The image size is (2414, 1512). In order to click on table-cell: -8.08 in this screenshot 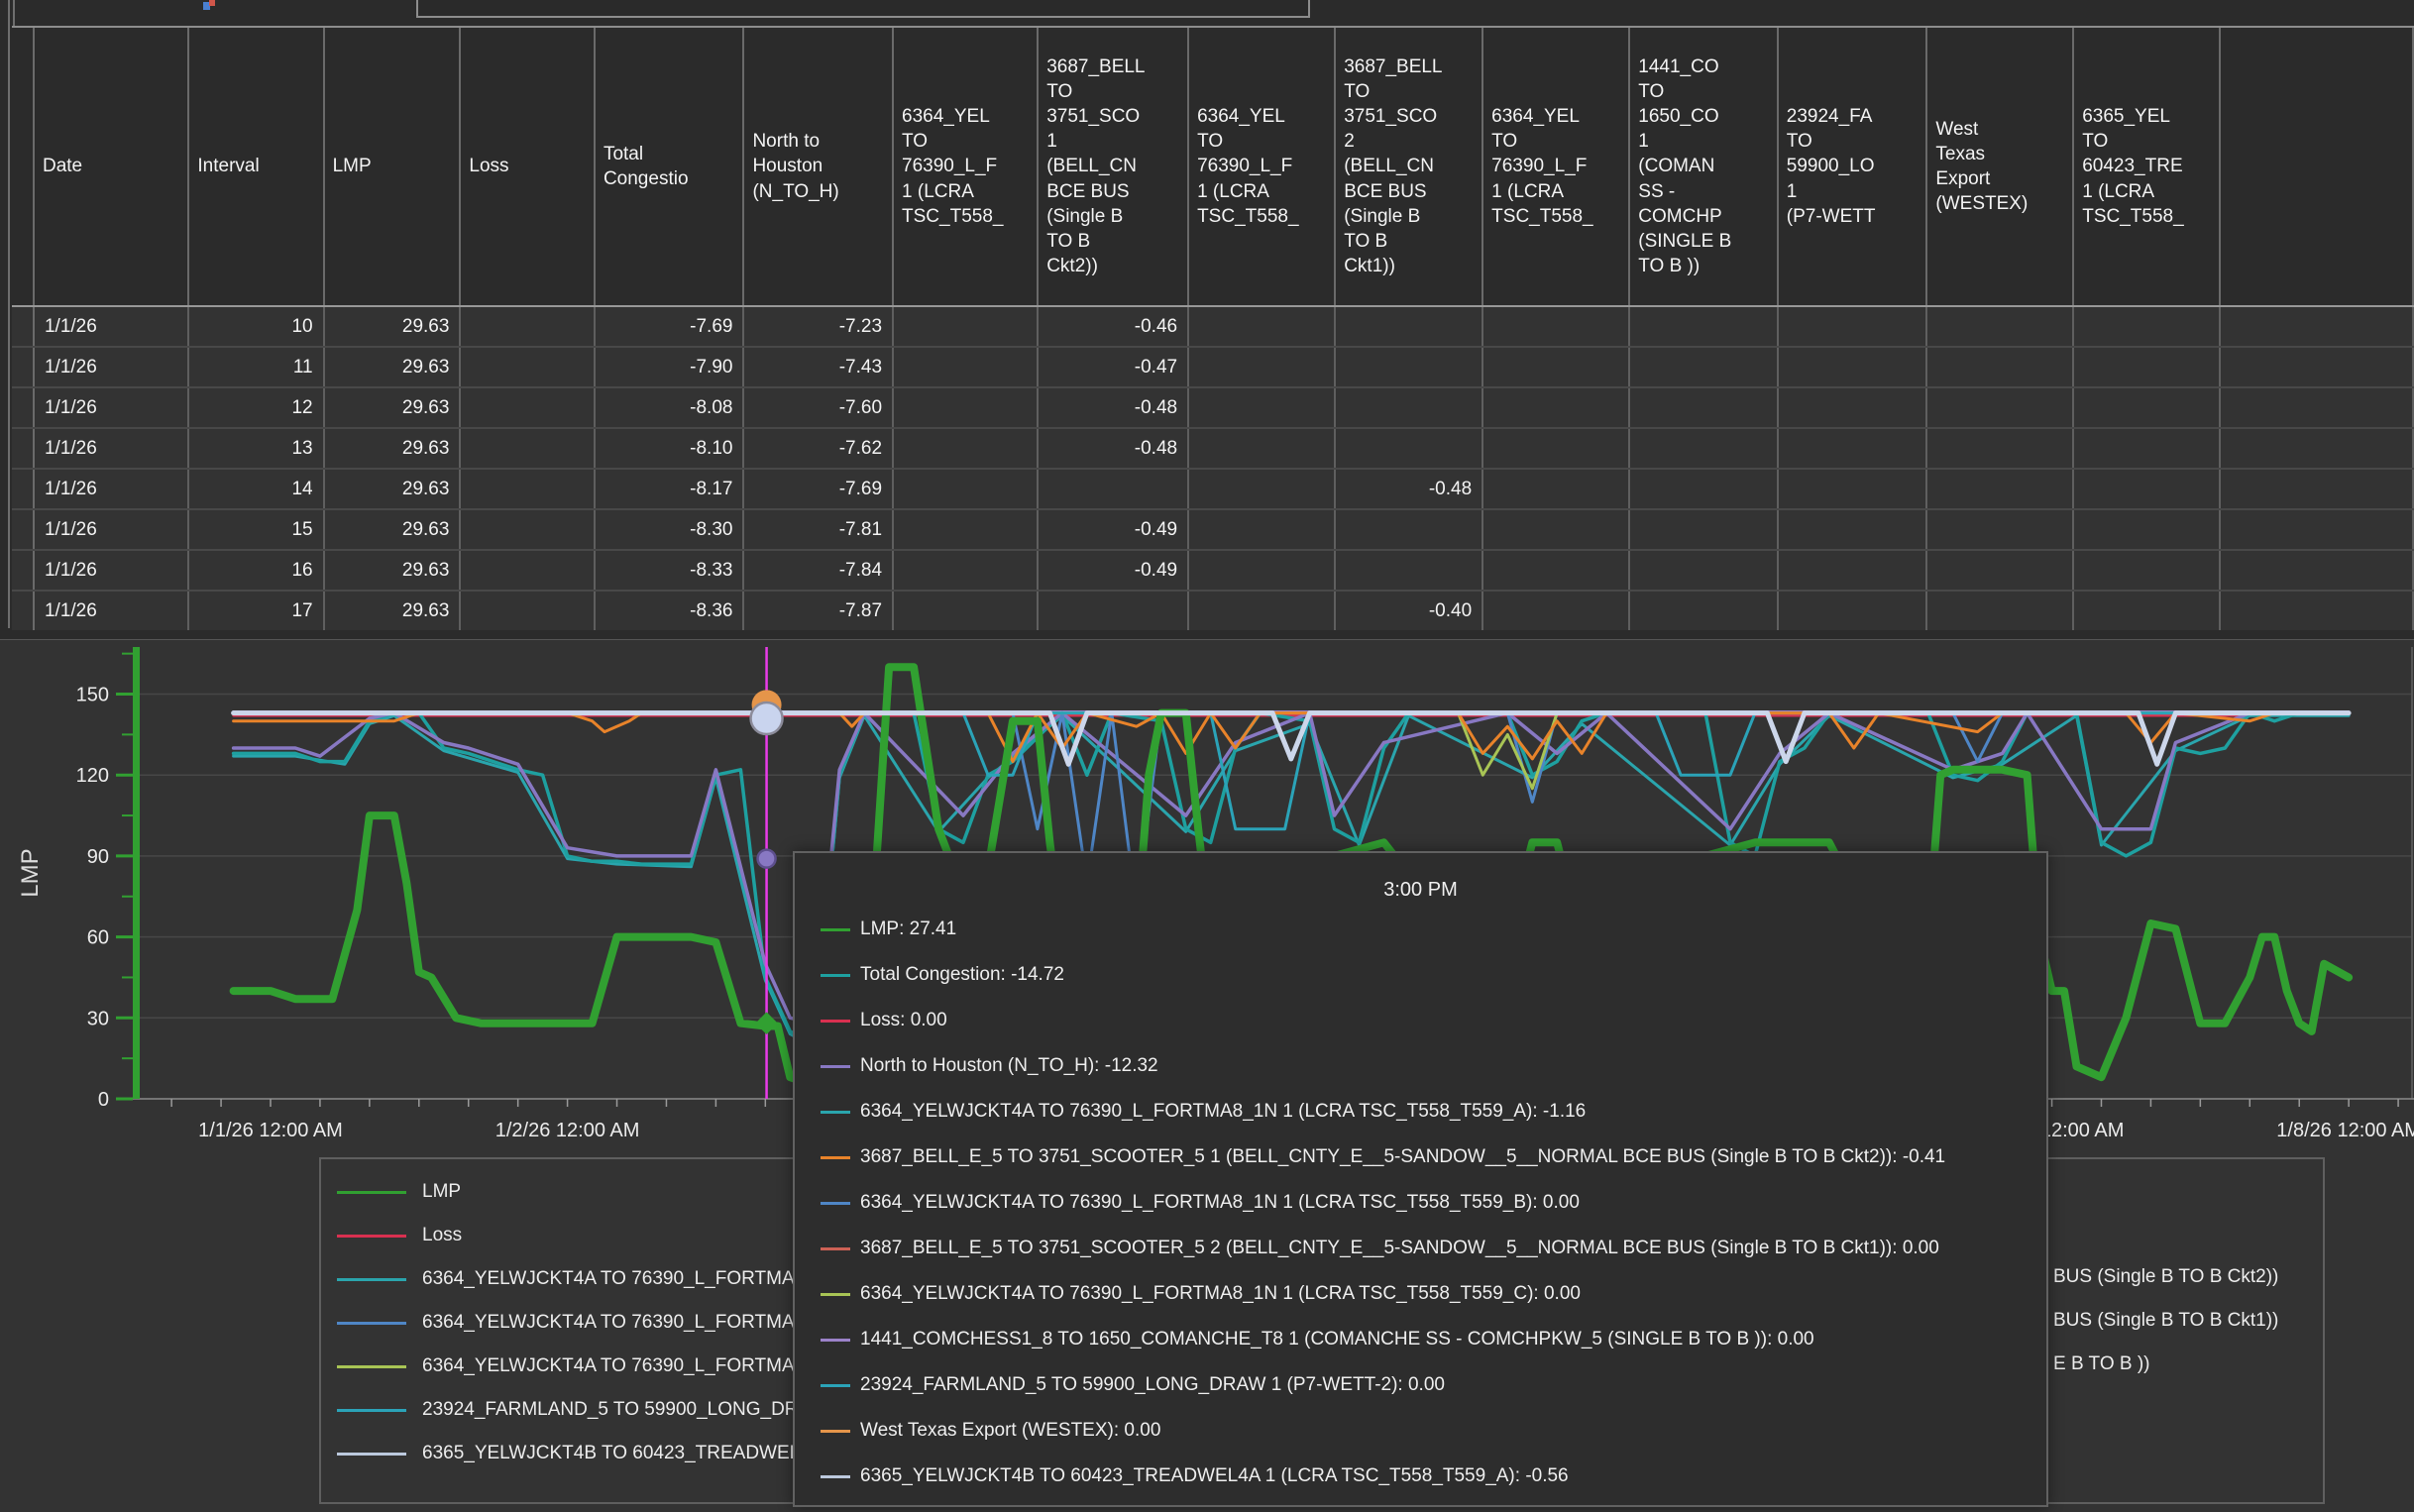, I will do `click(669, 408)`.